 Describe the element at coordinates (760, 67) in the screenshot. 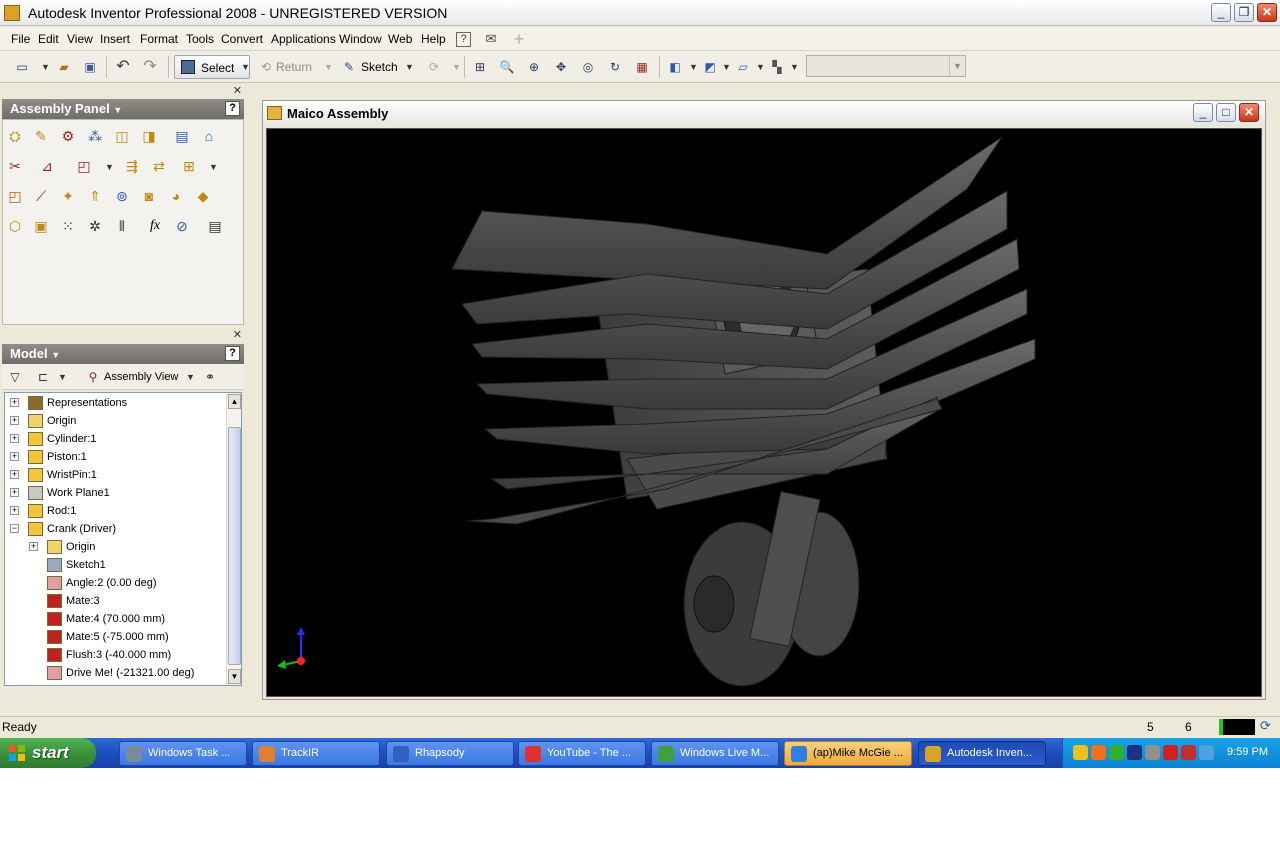

I see `ground-plane-dropdown-icon: ▼` at that location.